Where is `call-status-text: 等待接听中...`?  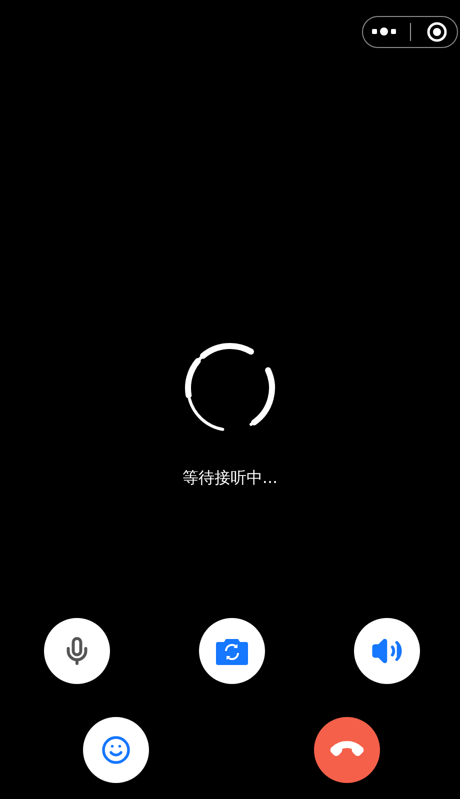
call-status-text: 等待接听中... is located at coordinates (230, 478).